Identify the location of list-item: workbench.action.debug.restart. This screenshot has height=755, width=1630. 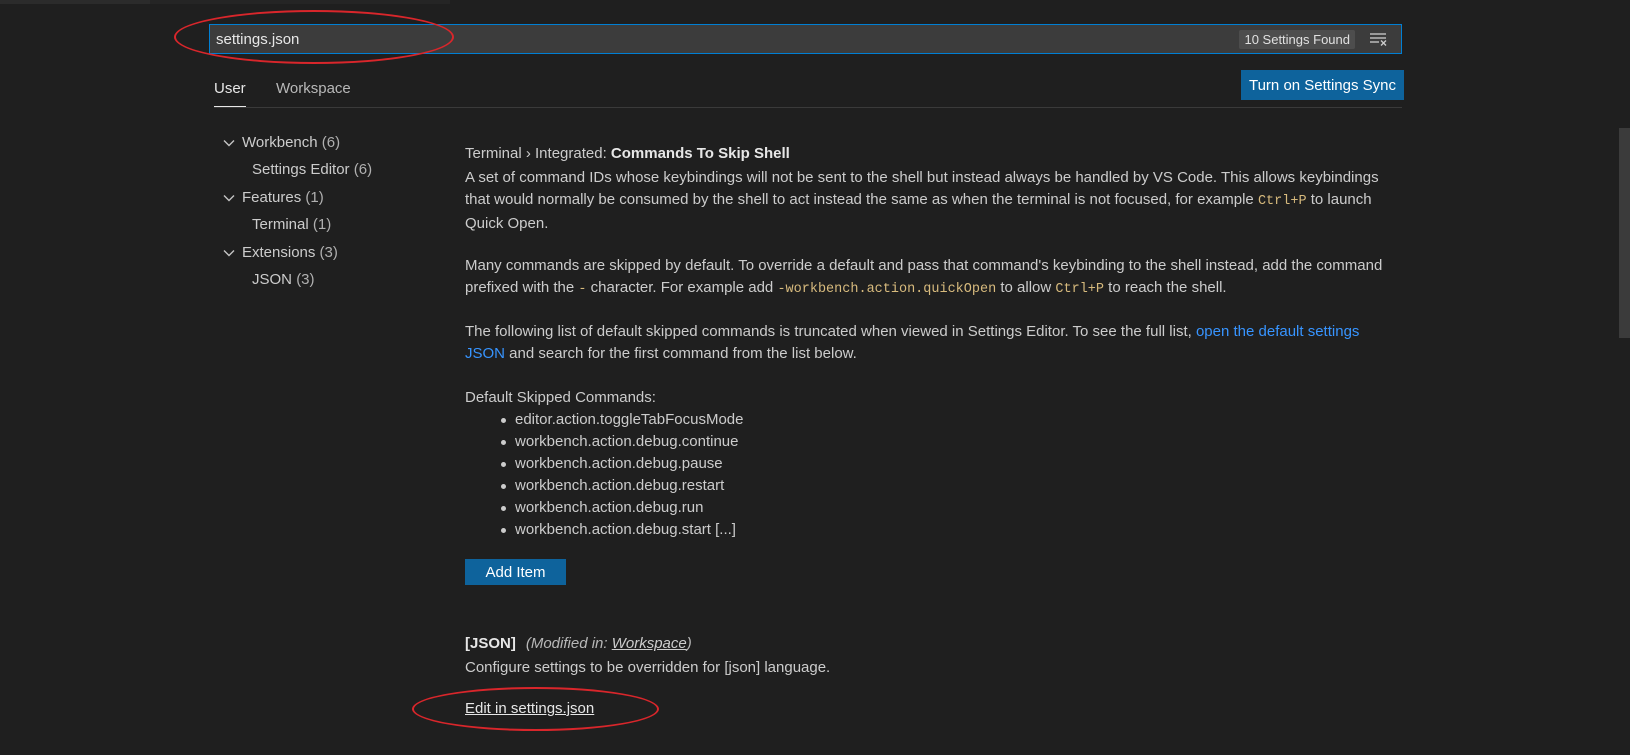
(621, 486).